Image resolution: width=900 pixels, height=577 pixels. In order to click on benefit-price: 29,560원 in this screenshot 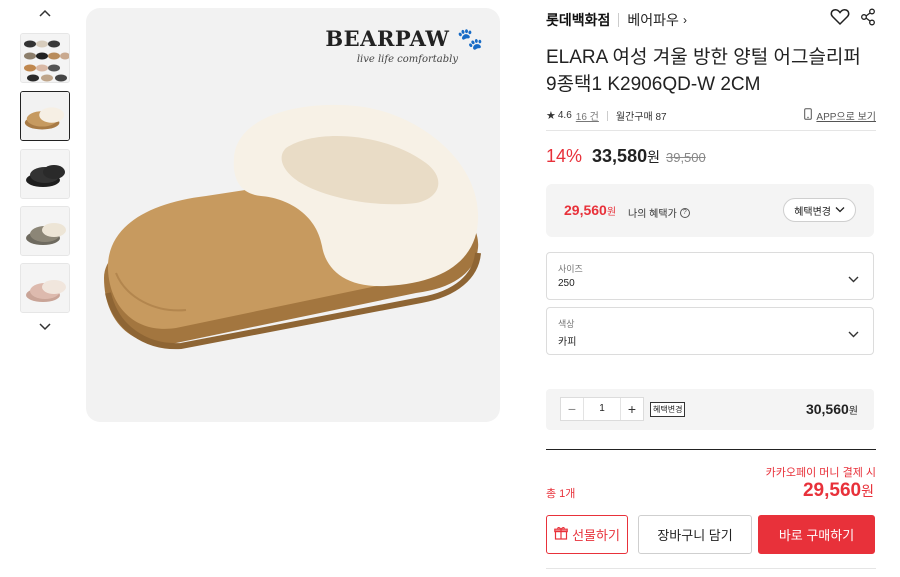, I will do `click(590, 210)`.